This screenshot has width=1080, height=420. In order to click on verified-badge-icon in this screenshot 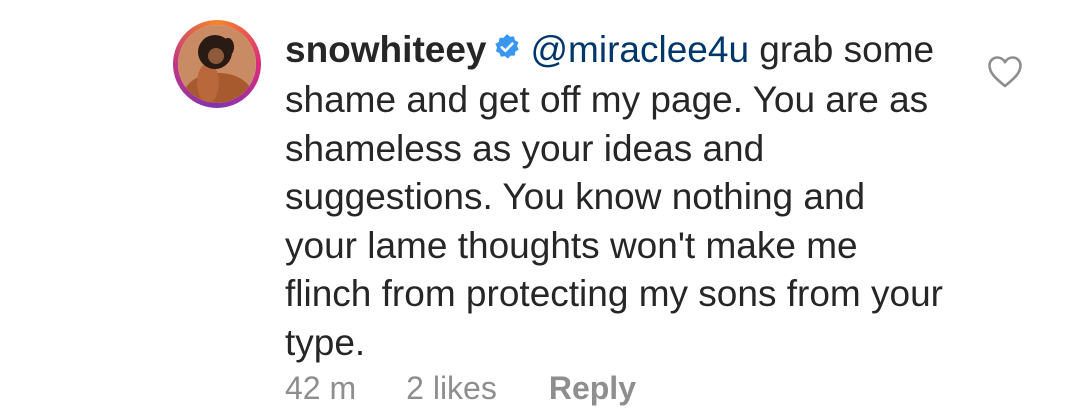, I will do `click(507, 49)`.